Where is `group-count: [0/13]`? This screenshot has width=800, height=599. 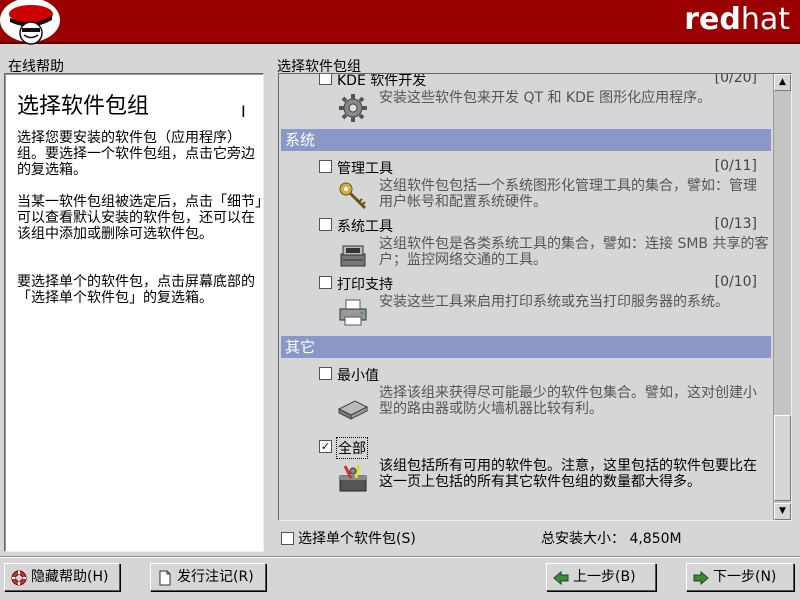 group-count: [0/13] is located at coordinates (735, 224).